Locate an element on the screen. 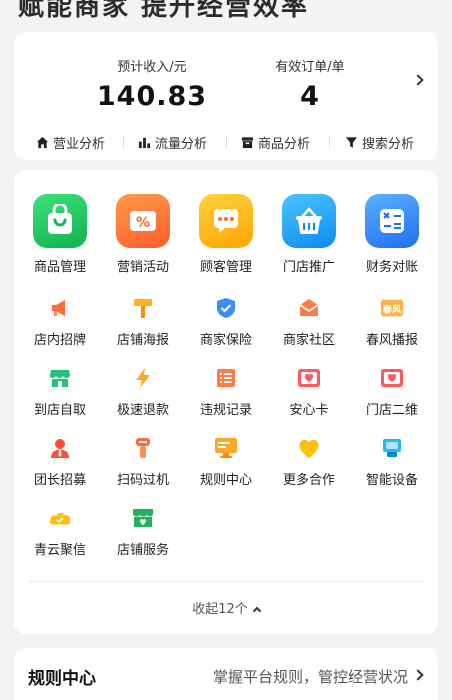 The image size is (452, 700). quick-refund: 极速退款 is located at coordinates (143, 392).